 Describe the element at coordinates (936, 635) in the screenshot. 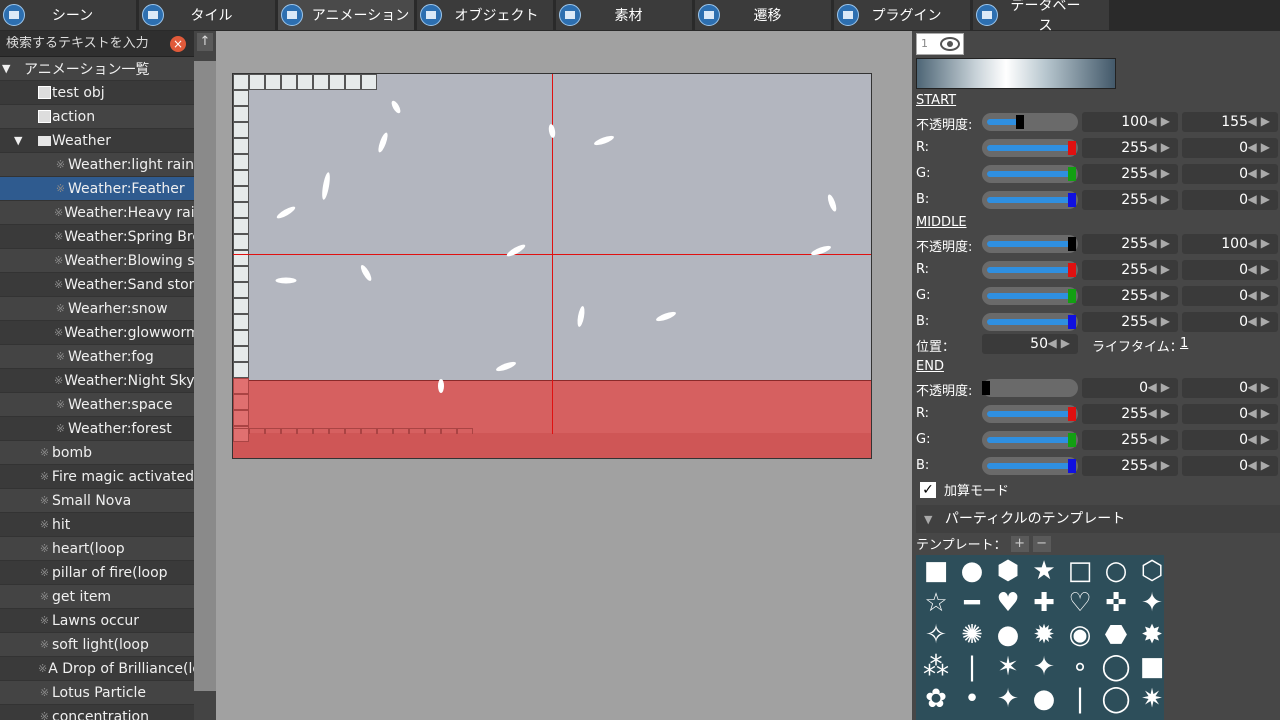

I see `particle-template-icon: ✧` at that location.